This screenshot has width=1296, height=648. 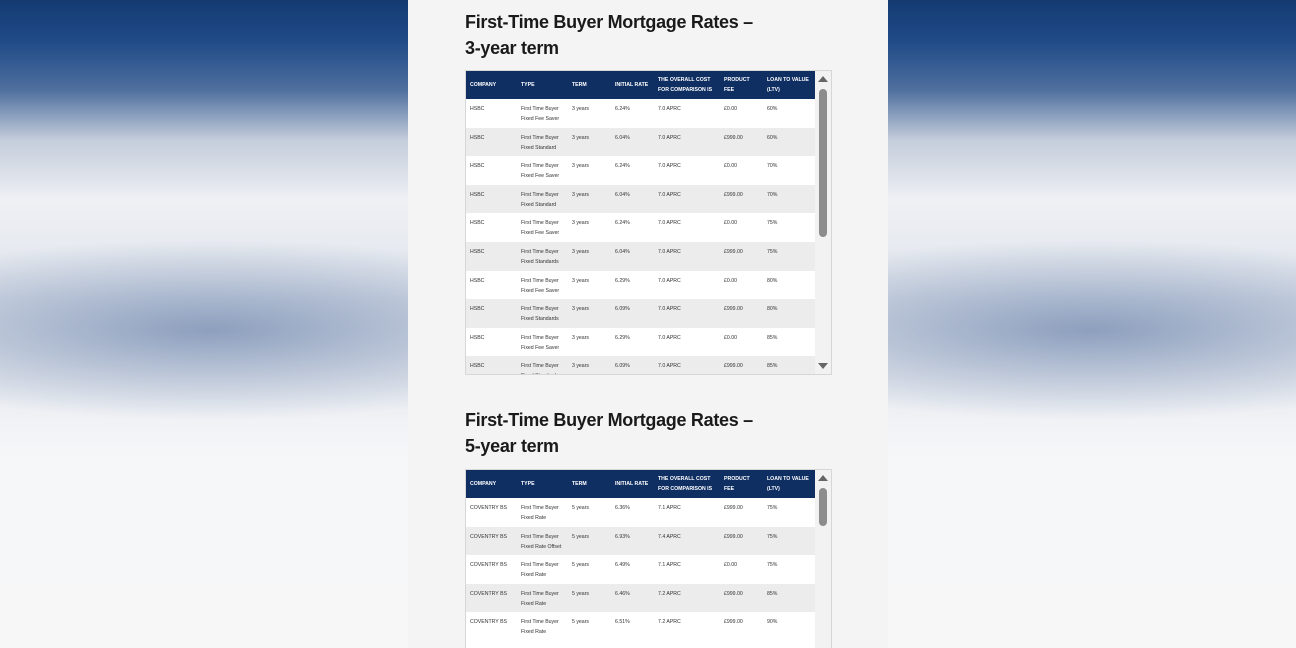 What do you see at coordinates (789, 285) in the screenshot?
I see `cell-ltv: 80%` at bounding box center [789, 285].